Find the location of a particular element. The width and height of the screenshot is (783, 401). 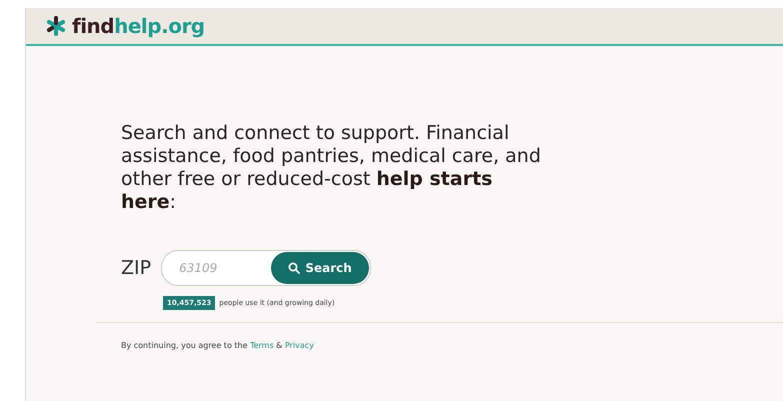

consent-text: By continuing, you agree to the Terms & Privacy is located at coordinates (218, 345).